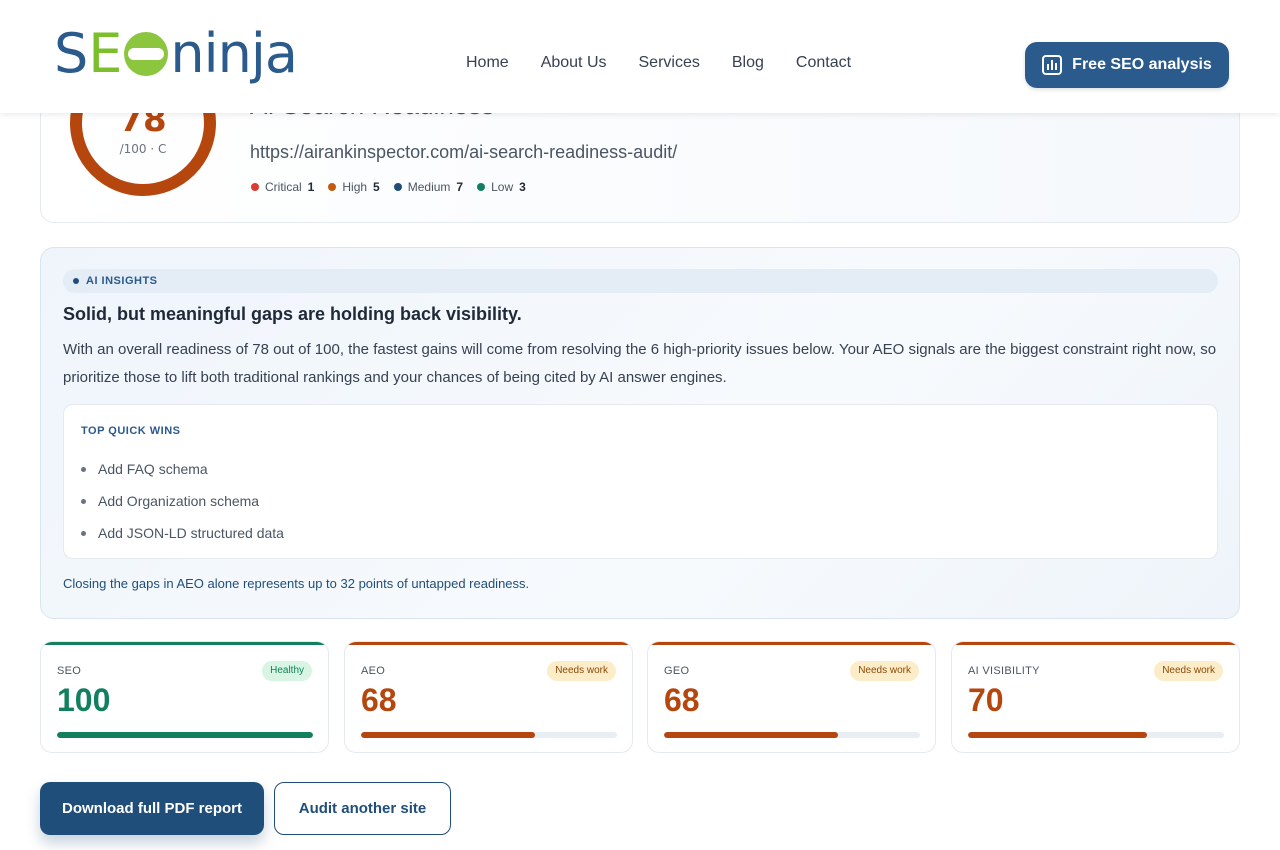  Describe the element at coordinates (1142, 64) in the screenshot. I see `cta-label: Free SEO analysis` at that location.